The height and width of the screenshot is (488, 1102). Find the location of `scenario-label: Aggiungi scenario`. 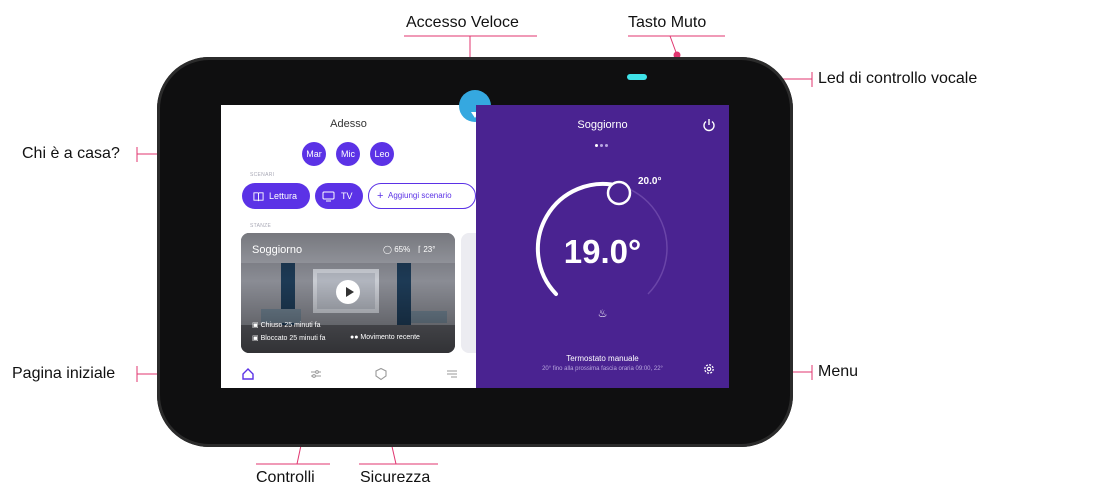

scenario-label: Aggiungi scenario is located at coordinates (420, 195).